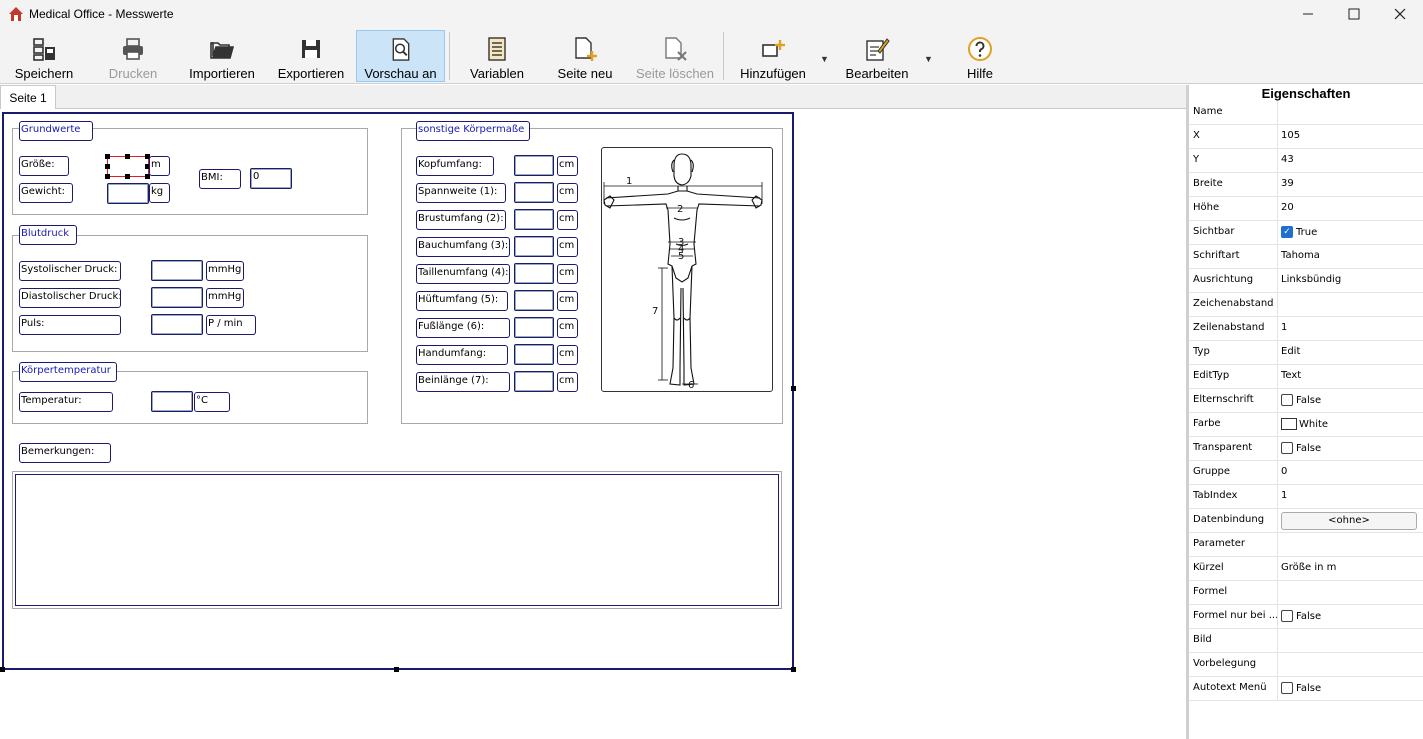  What do you see at coordinates (1349, 521) in the screenshot?
I see `datenbindung-button: <ohne>` at bounding box center [1349, 521].